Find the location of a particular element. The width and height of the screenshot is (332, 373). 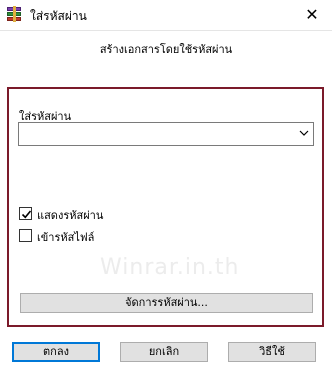

encrypt-file-names-label: เข้ารหัสไฟล์ is located at coordinates (66, 237).